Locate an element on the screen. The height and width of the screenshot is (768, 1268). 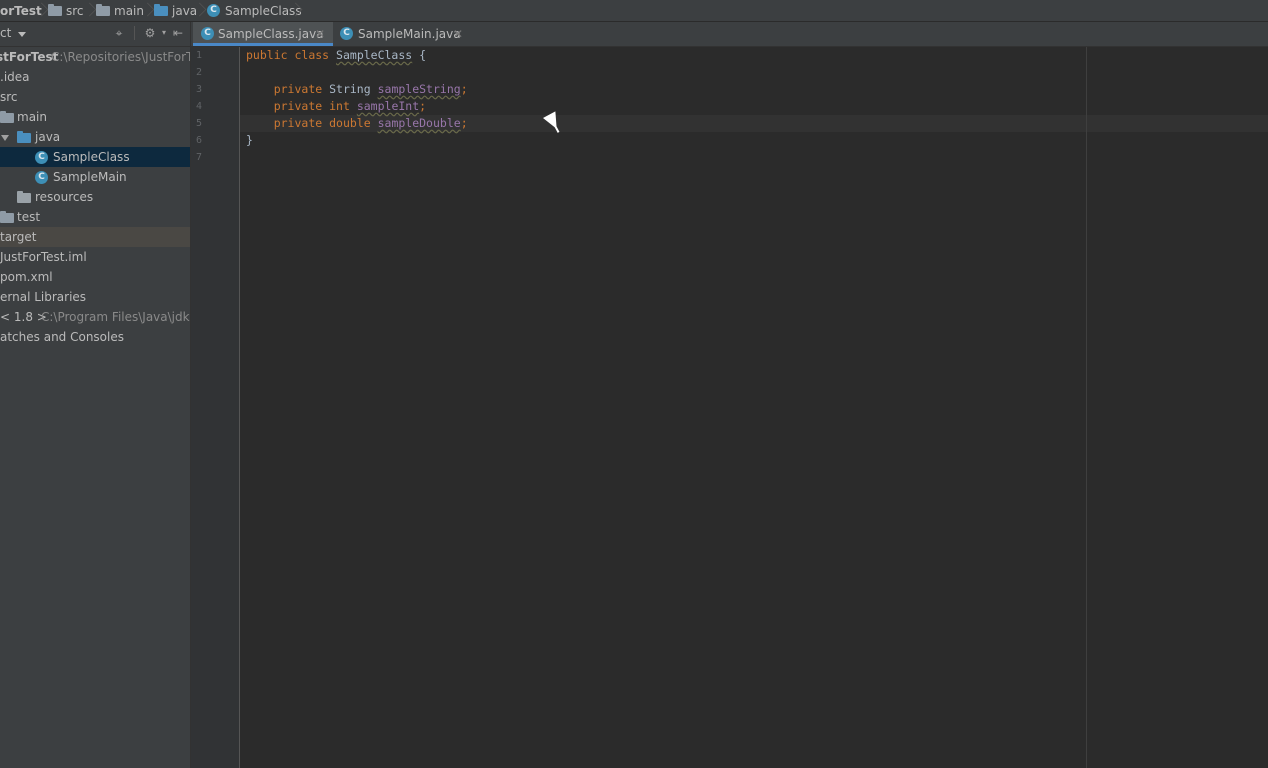
tree-item-samplemain: C SampleMain is located at coordinates (95, 177).